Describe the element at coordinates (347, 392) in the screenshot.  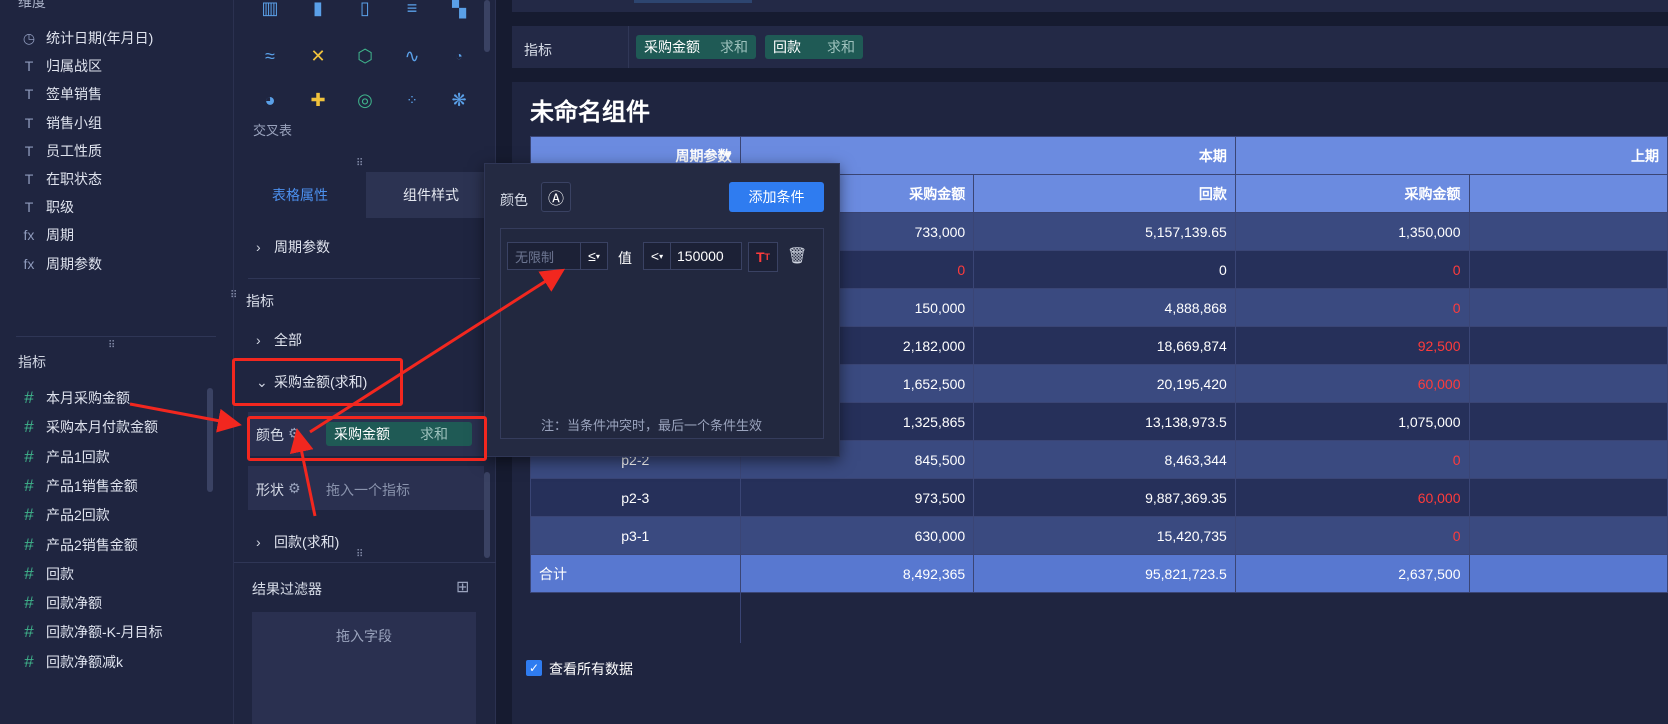
I see `annotation-arrows` at that location.